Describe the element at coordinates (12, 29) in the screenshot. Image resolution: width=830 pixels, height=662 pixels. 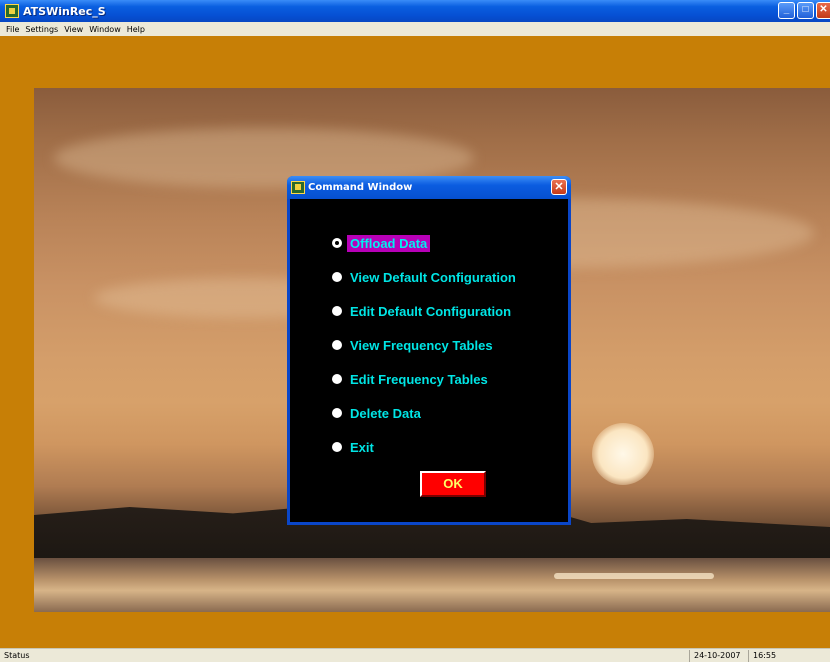
I see `menu-file: File` at that location.